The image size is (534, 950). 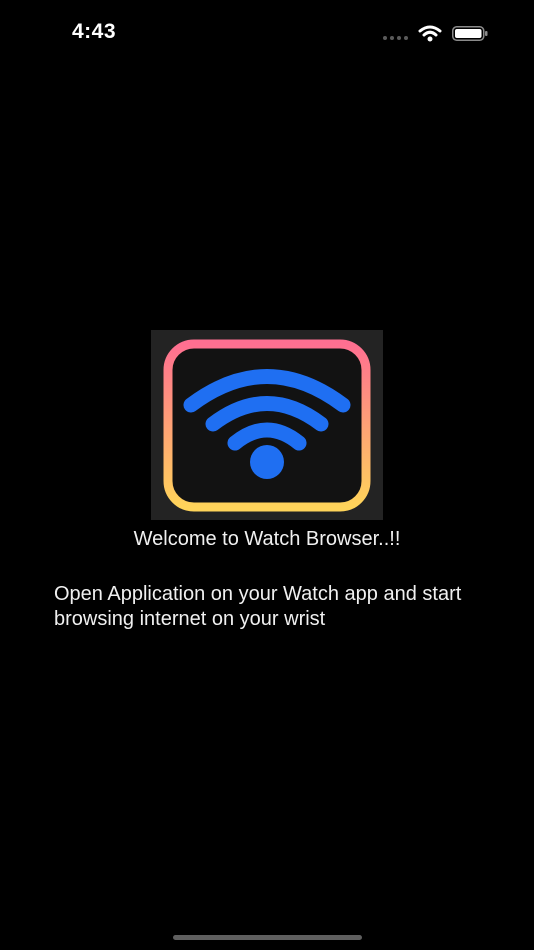 What do you see at coordinates (470, 33) in the screenshot?
I see `battery-icon` at bounding box center [470, 33].